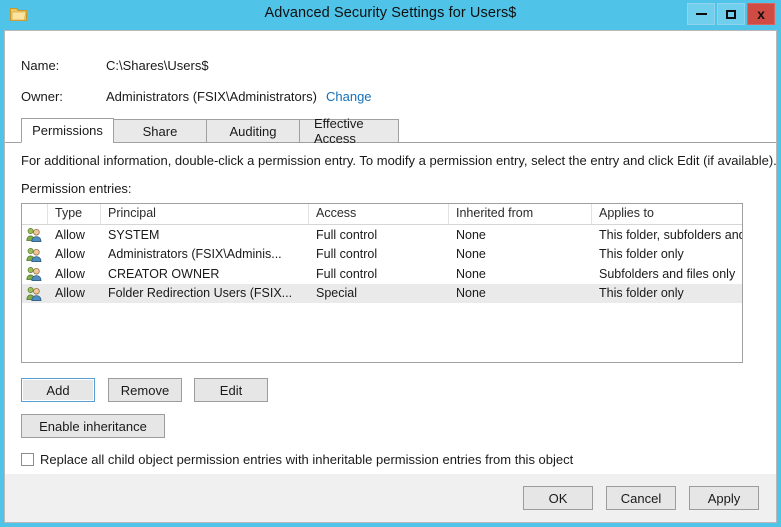 This screenshot has height=527, width=781. Describe the element at coordinates (42, 96) in the screenshot. I see `owner-label: Owner:` at that location.